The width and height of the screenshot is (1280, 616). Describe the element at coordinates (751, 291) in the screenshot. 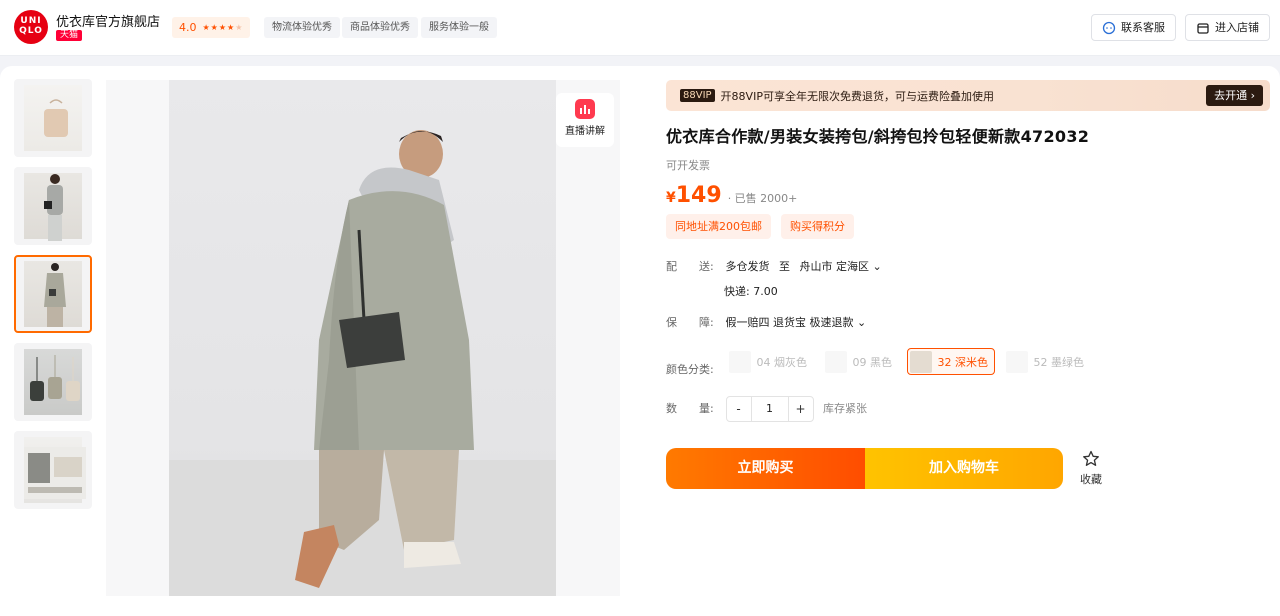

I see `shipping-fee: 快递: 7.00` at that location.